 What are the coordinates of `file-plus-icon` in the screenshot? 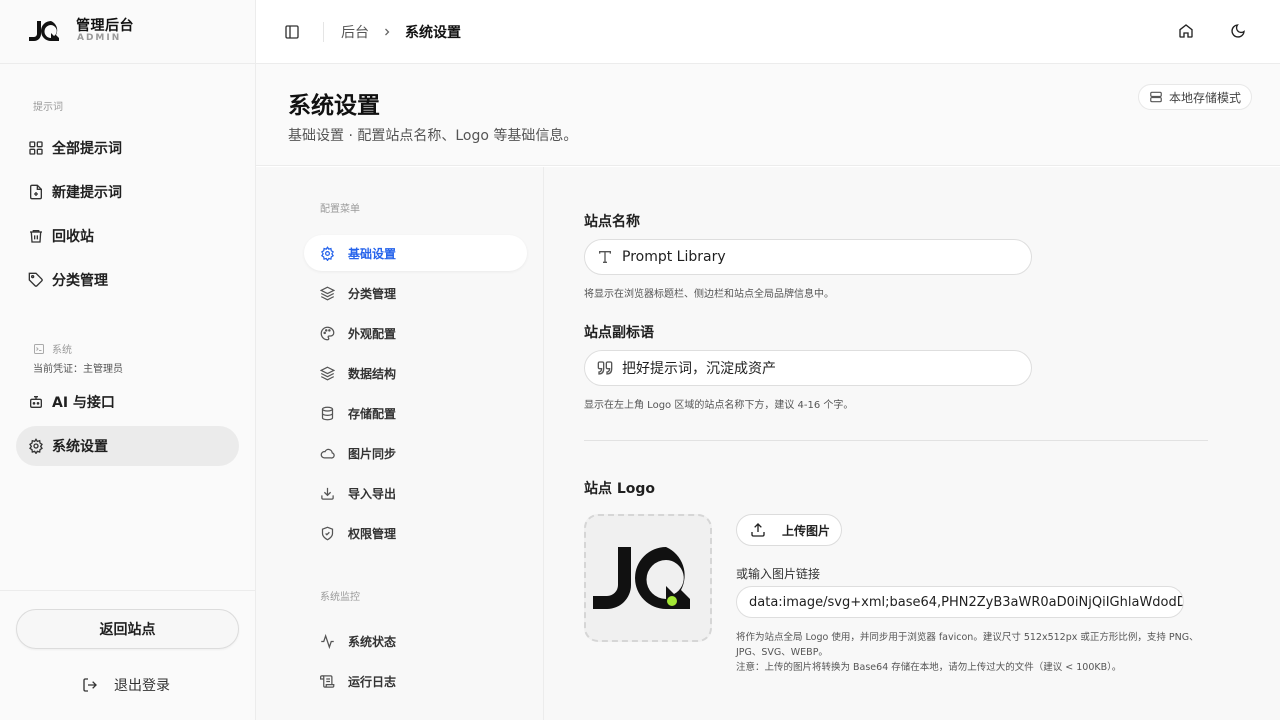 It's located at (36, 192).